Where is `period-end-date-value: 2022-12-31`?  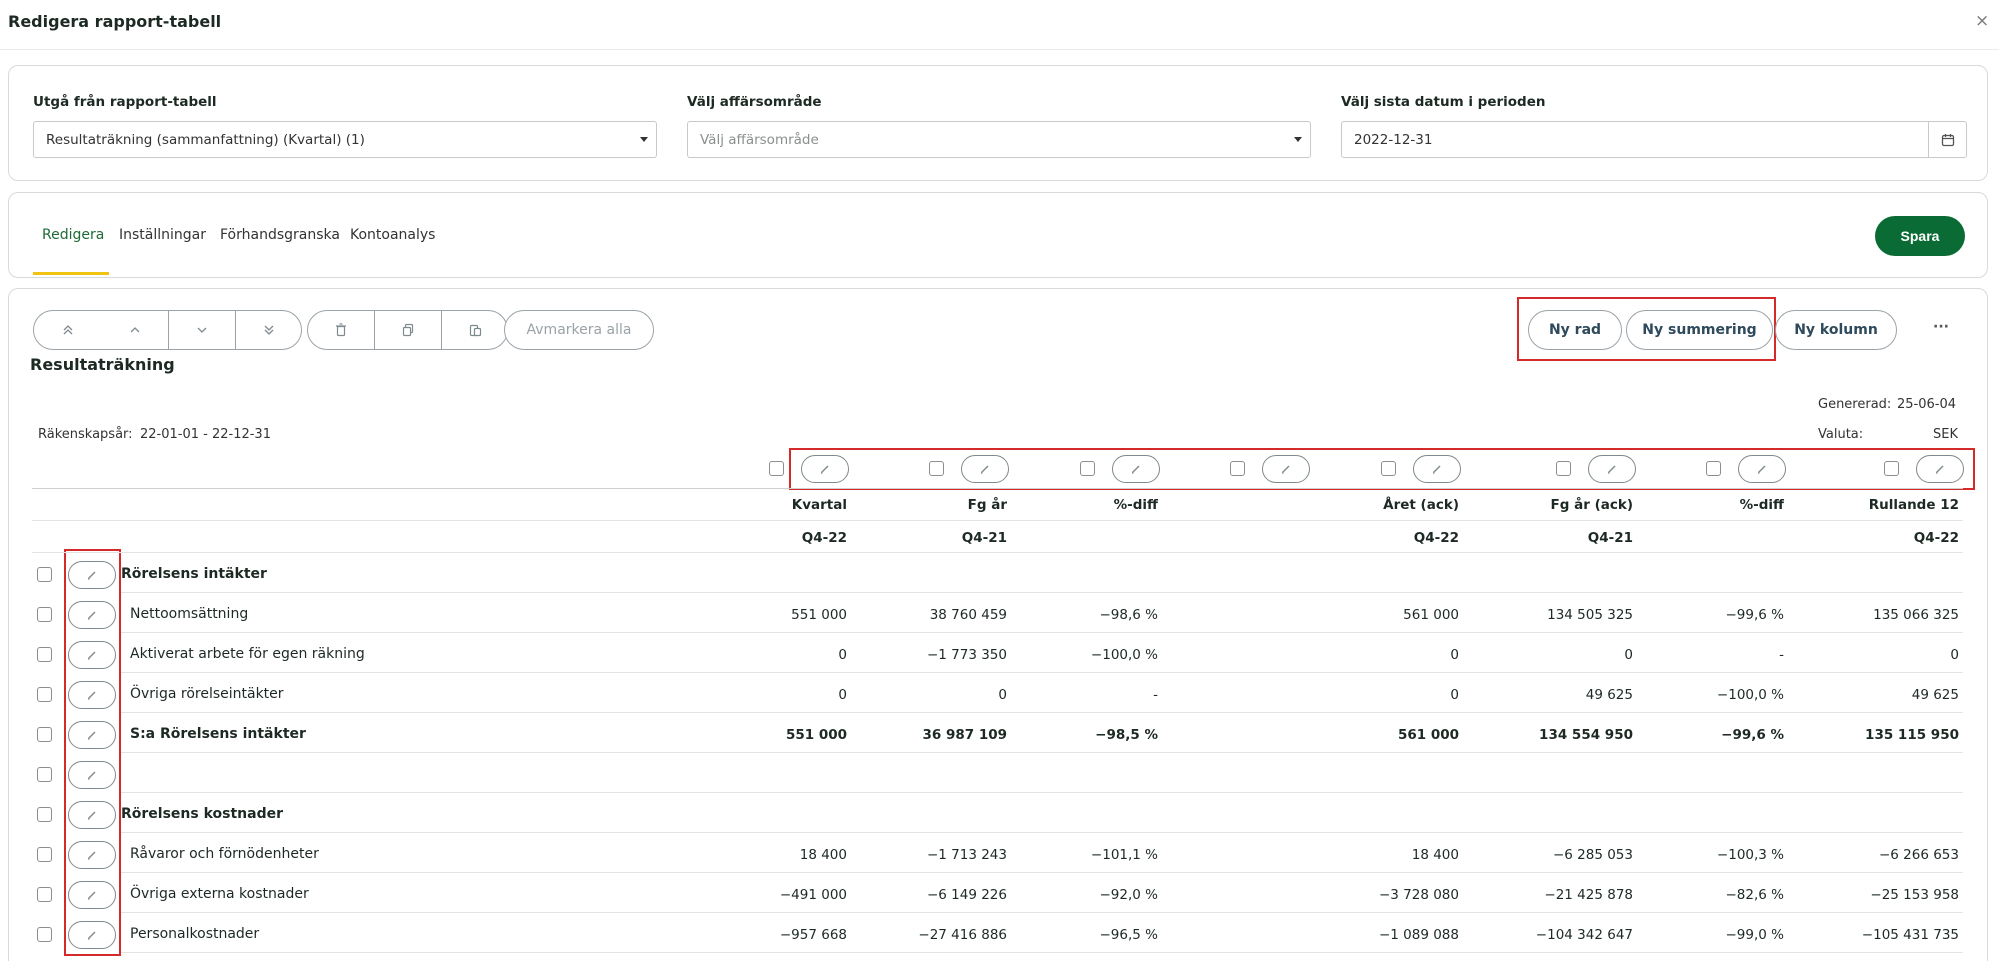
period-end-date-value: 2022-12-31 is located at coordinates (1393, 140).